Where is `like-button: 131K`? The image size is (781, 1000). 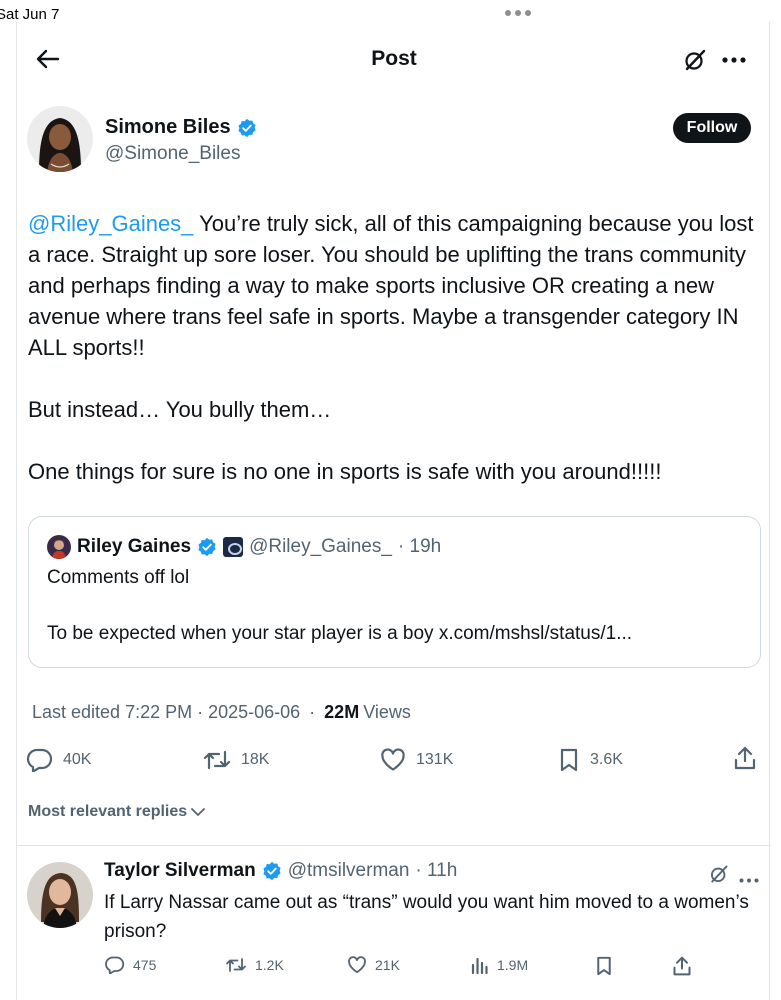 like-button: 131K is located at coordinates (416, 760).